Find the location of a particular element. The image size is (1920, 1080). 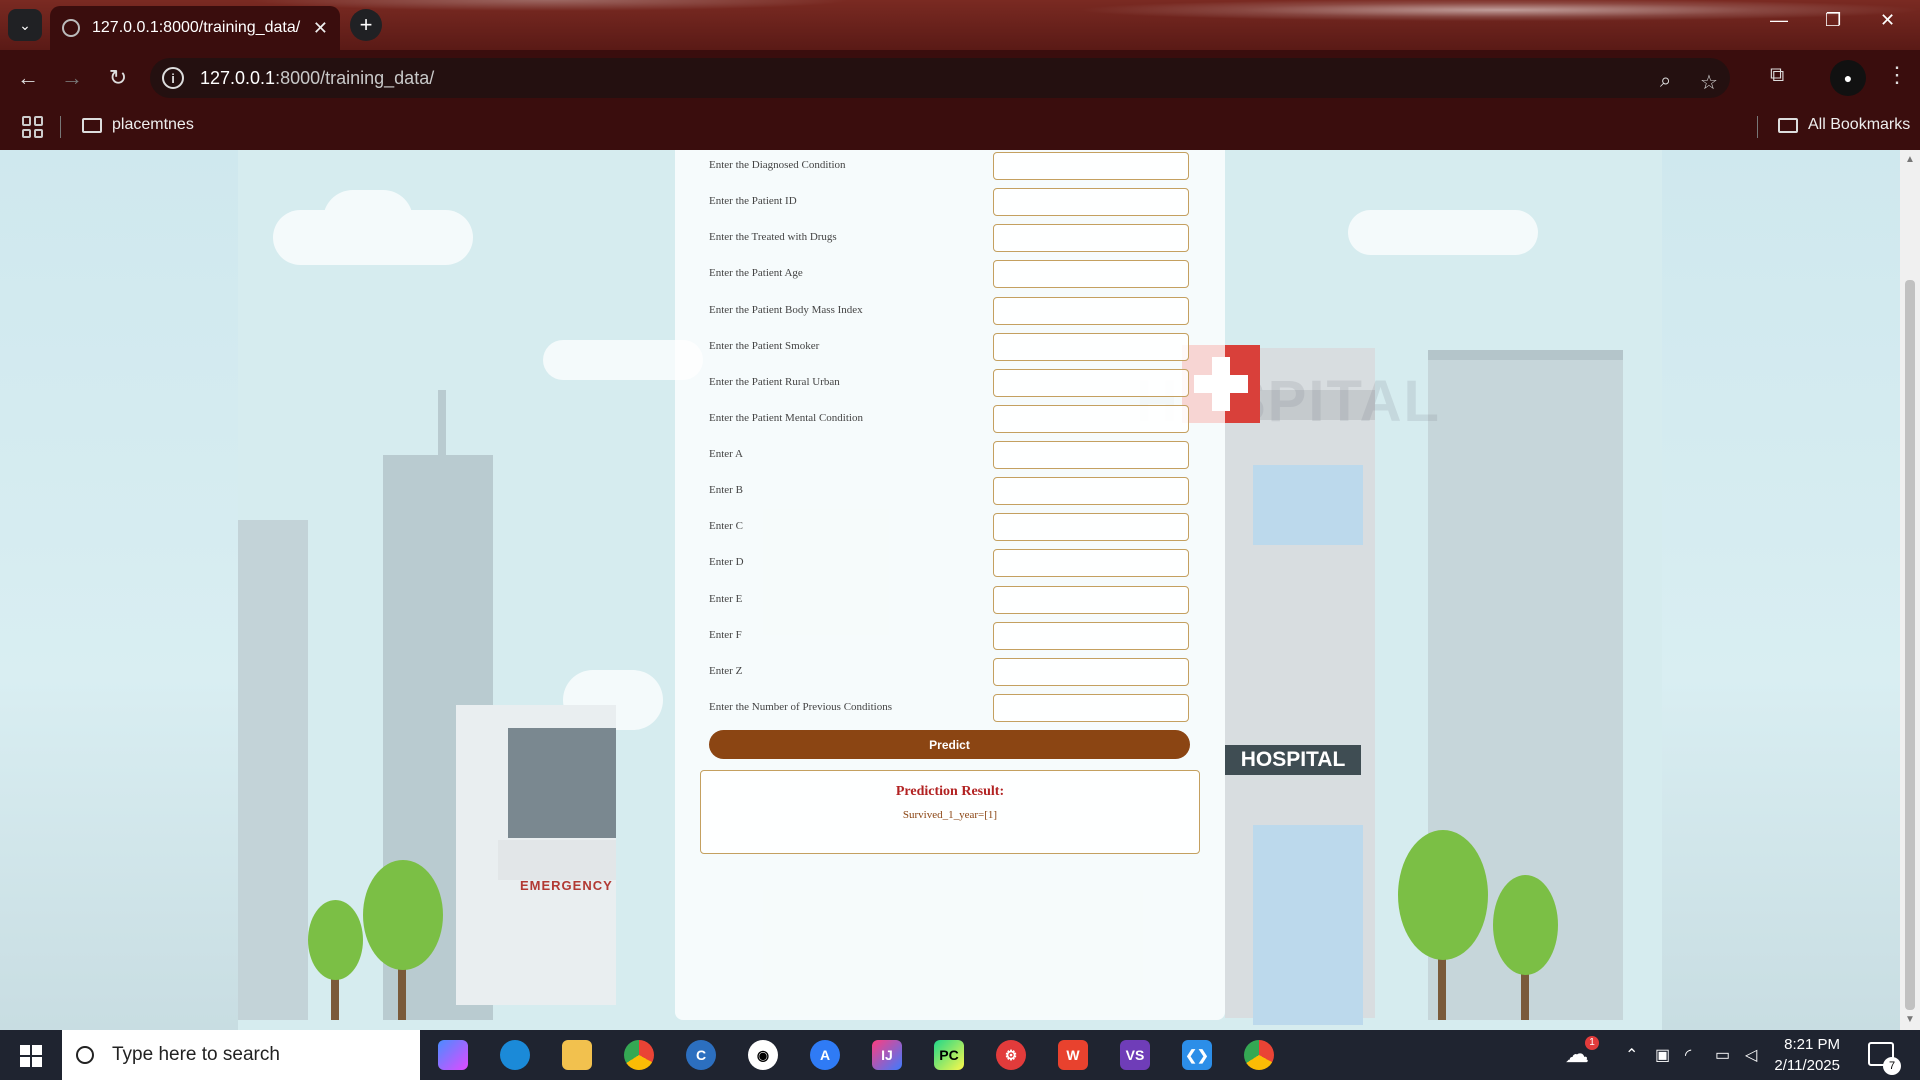

e-input is located at coordinates (1091, 600).